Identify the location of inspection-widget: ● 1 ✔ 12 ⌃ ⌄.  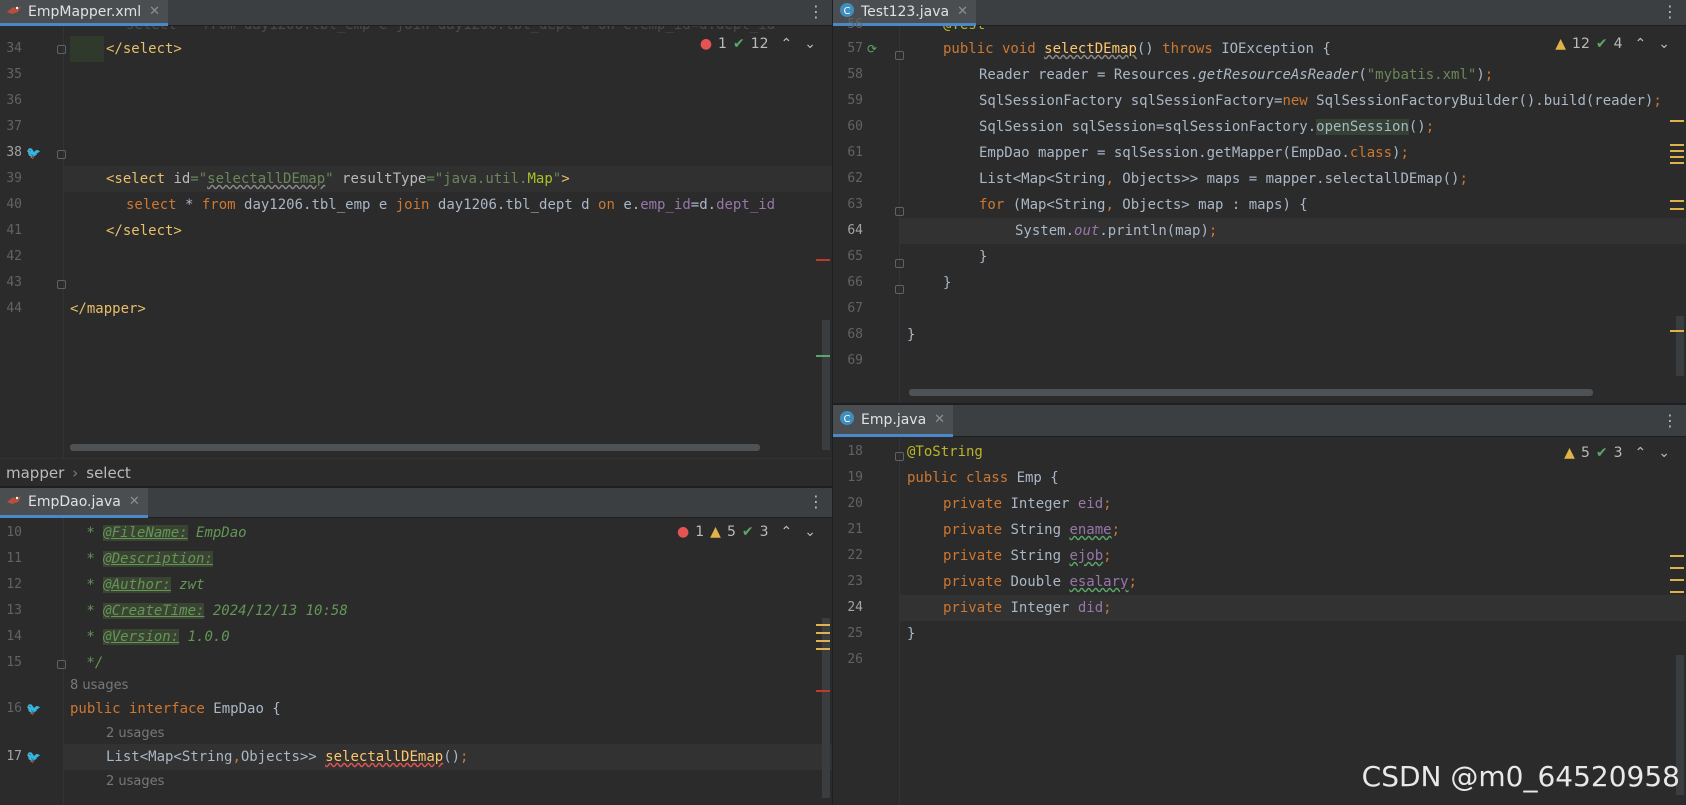
(757, 44).